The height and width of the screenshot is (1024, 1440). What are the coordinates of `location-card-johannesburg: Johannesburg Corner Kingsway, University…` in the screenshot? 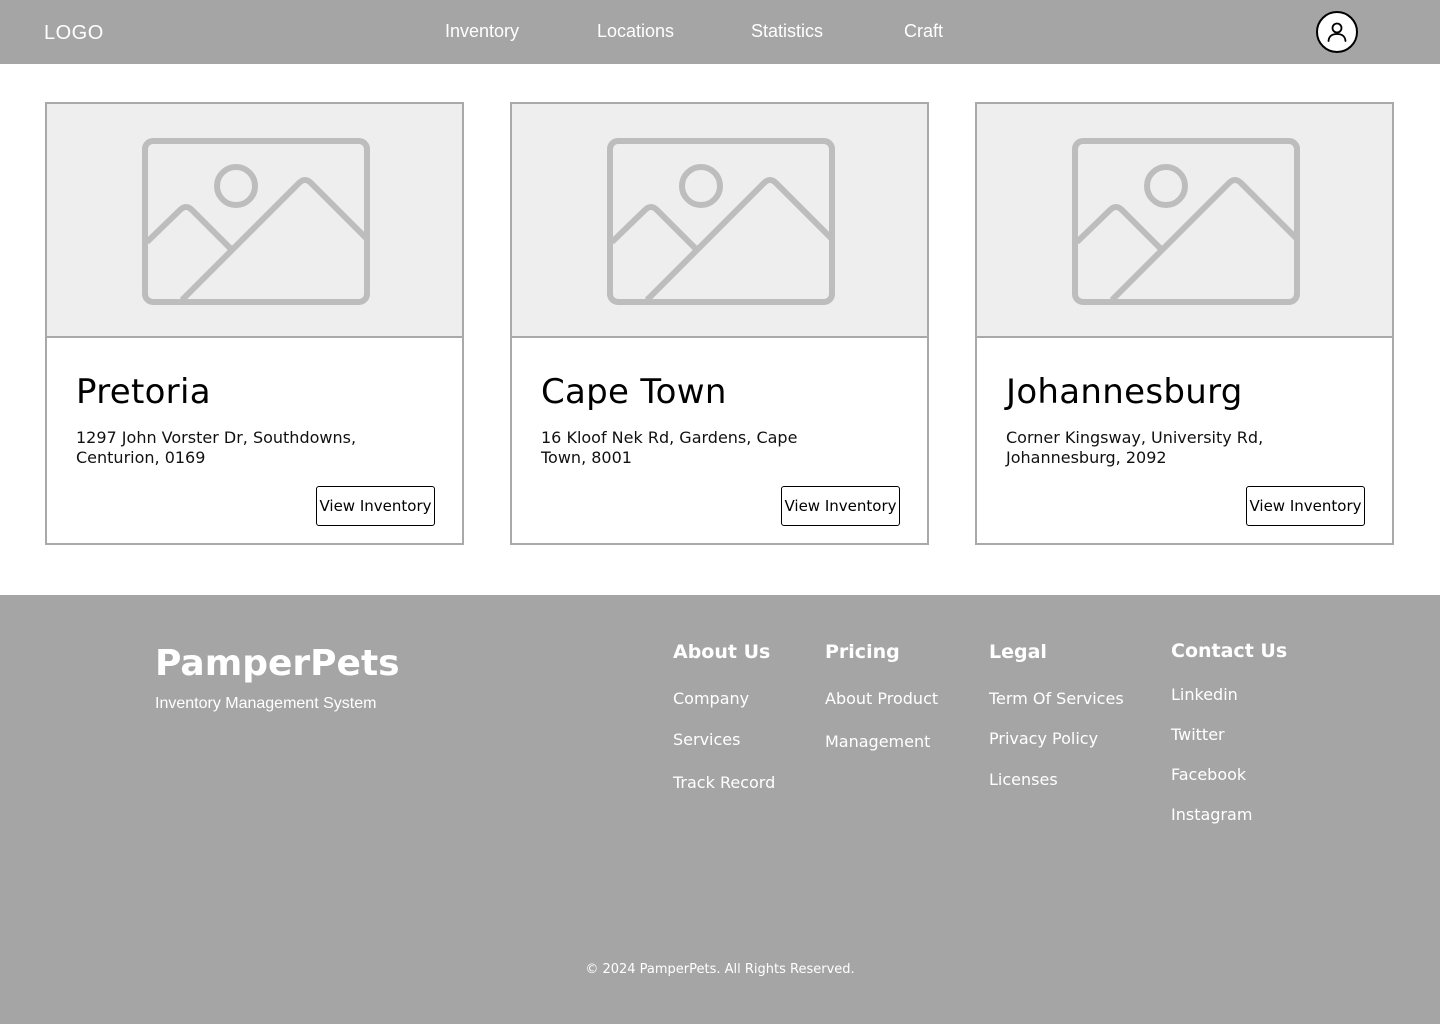 It's located at (1184, 323).